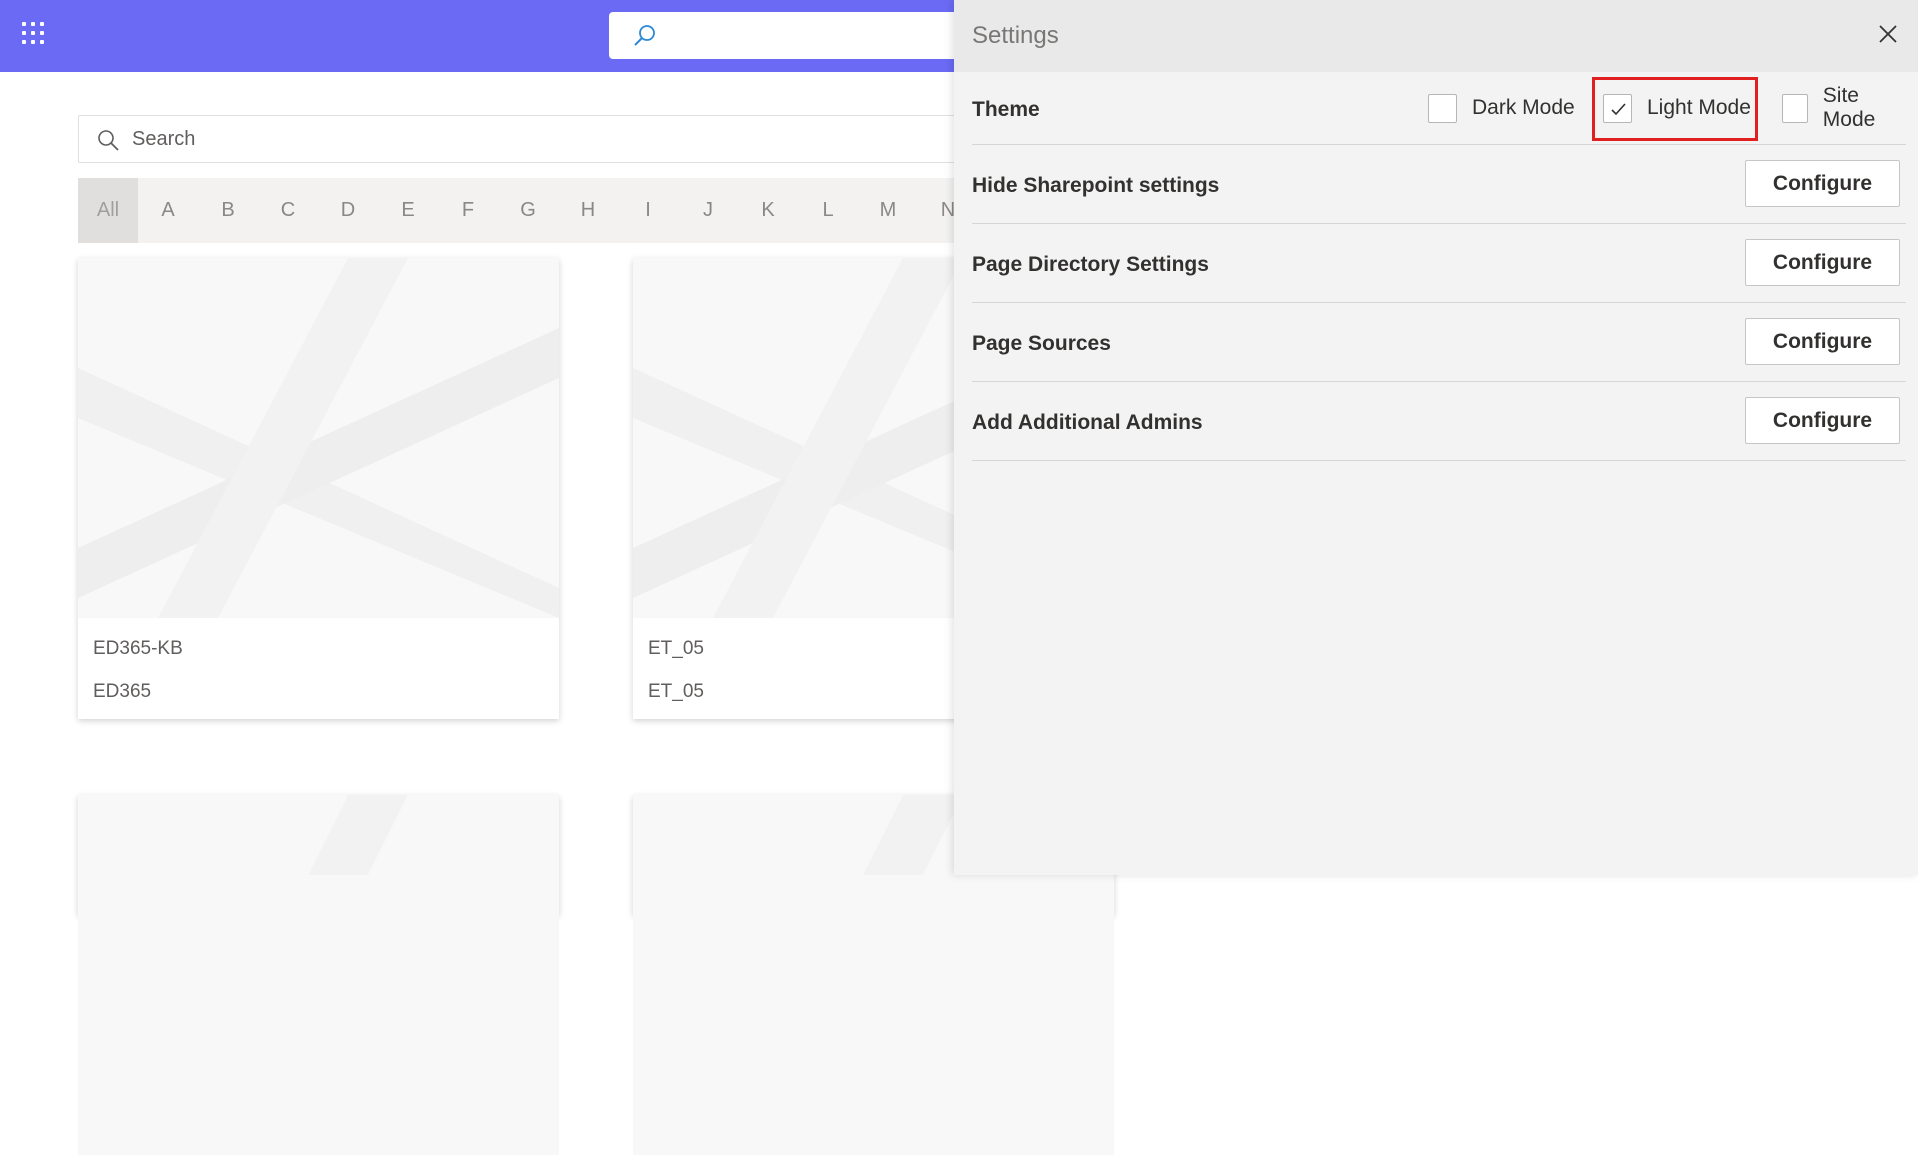  Describe the element at coordinates (228, 210) in the screenshot. I see `filter-letter-b: B` at that location.